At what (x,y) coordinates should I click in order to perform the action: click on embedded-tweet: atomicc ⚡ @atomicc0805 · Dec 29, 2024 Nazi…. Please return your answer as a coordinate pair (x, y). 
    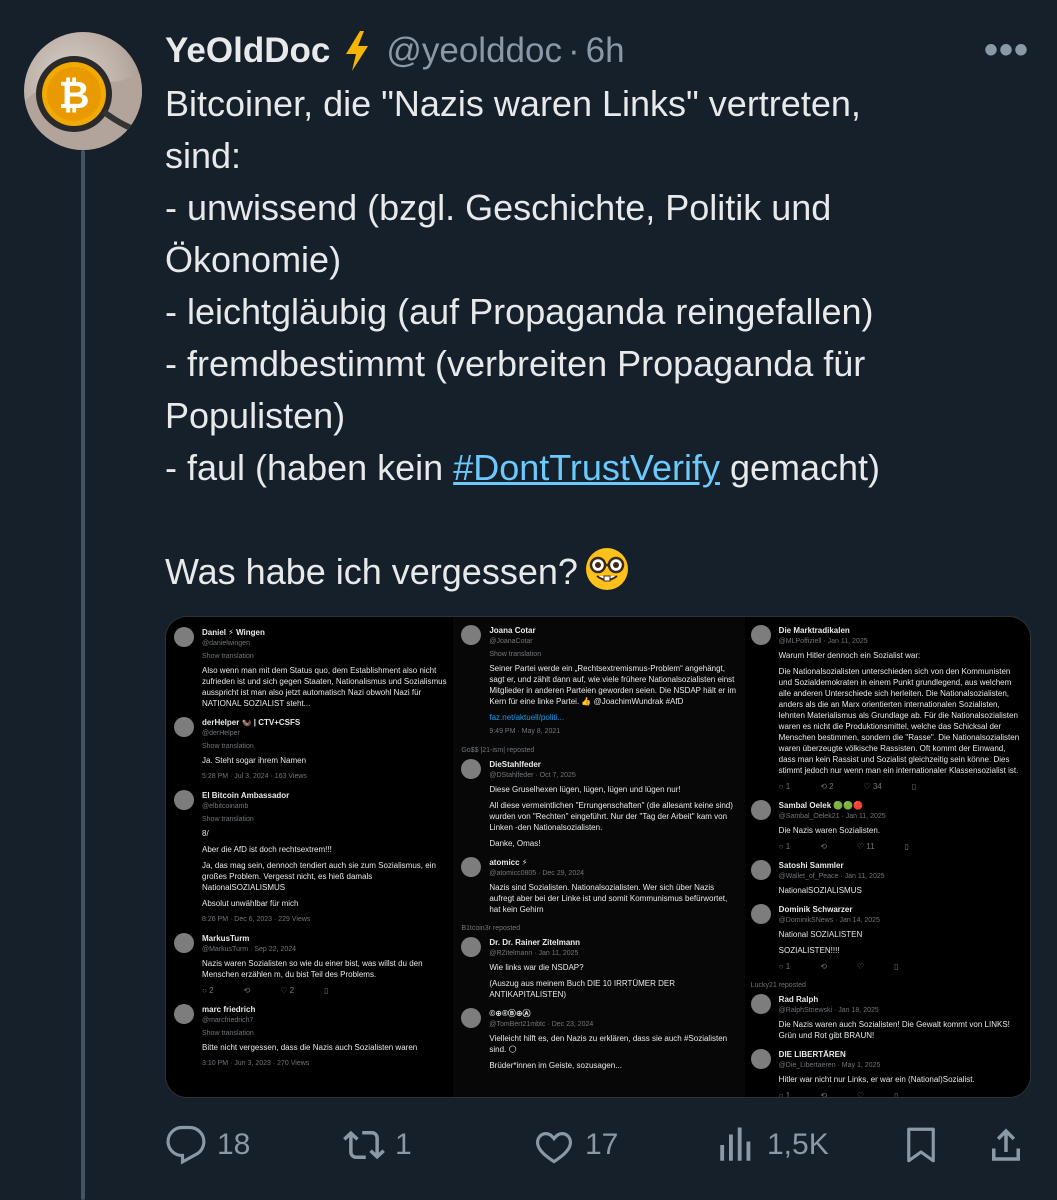
    Looking at the image, I should click on (599, 886).